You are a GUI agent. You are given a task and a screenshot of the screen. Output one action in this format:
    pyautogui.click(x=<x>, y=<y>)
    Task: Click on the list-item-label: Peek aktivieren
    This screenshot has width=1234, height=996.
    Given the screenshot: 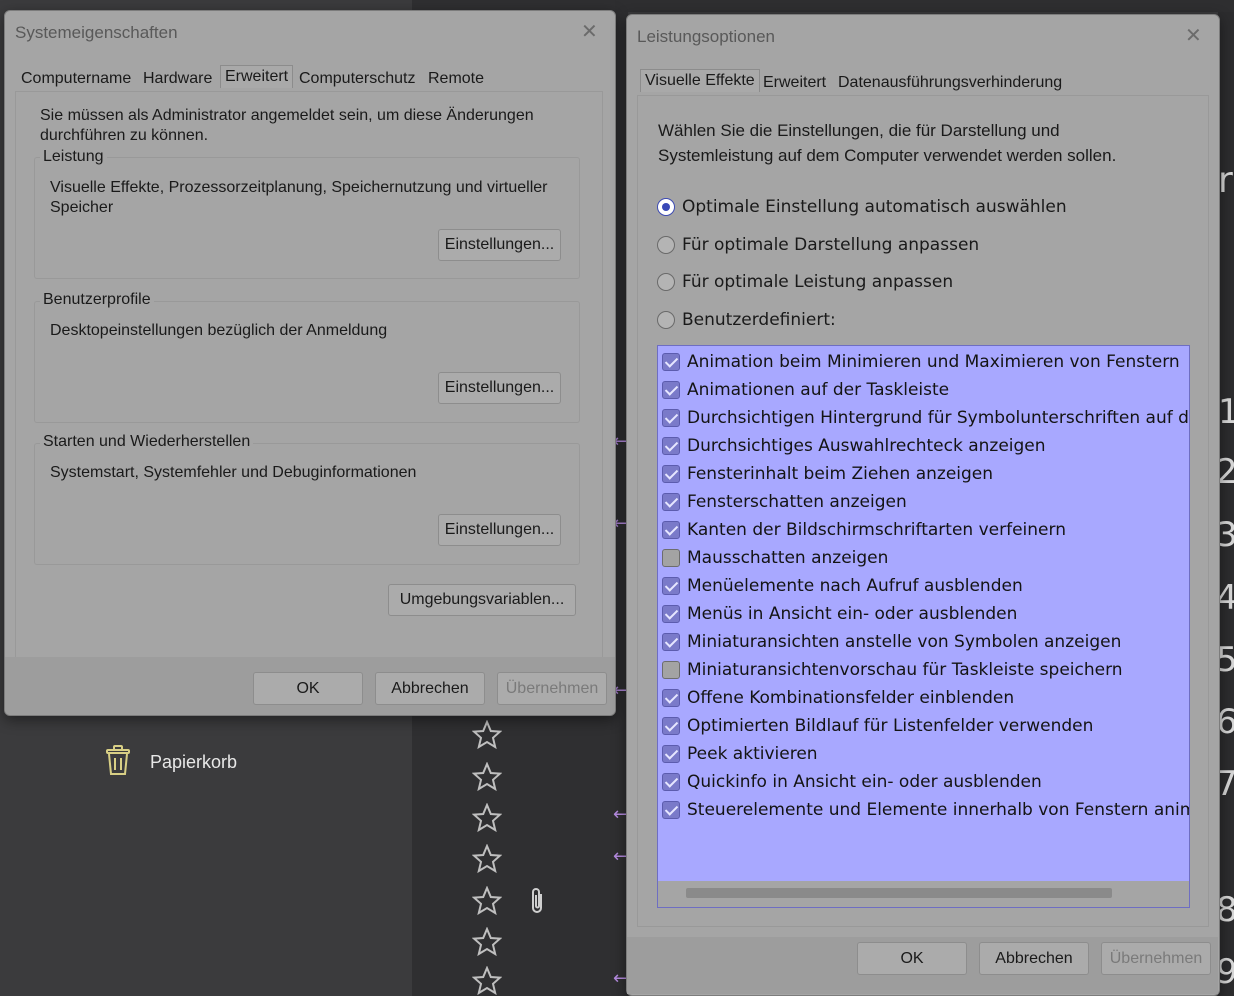 What is the action you would take?
    pyautogui.click(x=752, y=754)
    